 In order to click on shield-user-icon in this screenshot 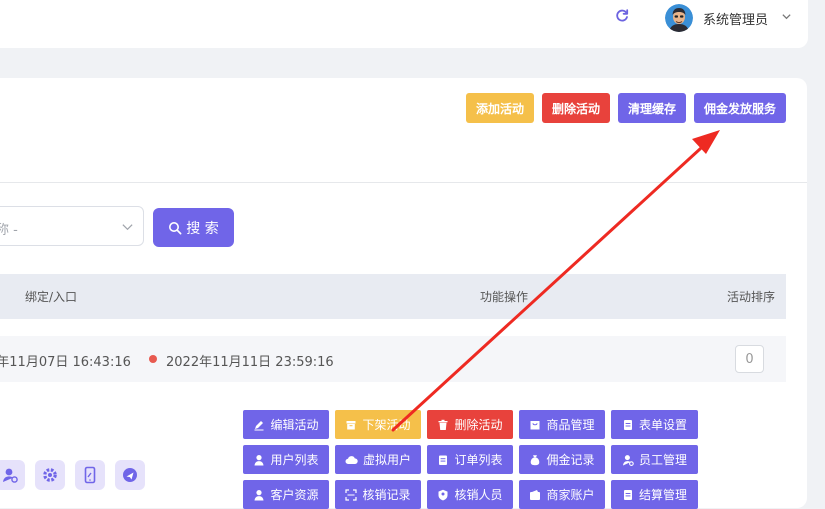, I will do `click(443, 494)`.